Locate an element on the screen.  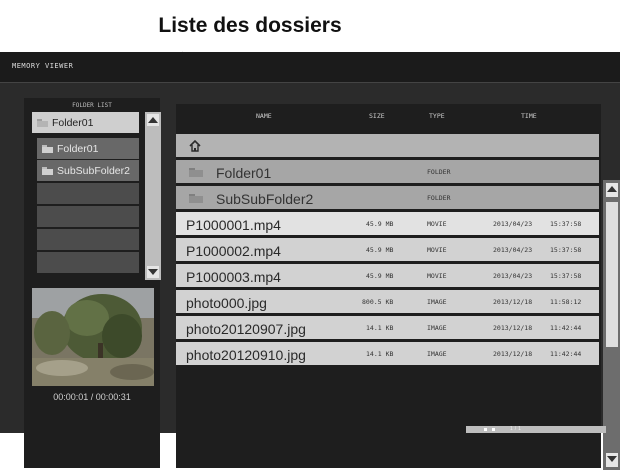
folder-tree-item-label: SubSubFolder2 is located at coordinates (93, 170).